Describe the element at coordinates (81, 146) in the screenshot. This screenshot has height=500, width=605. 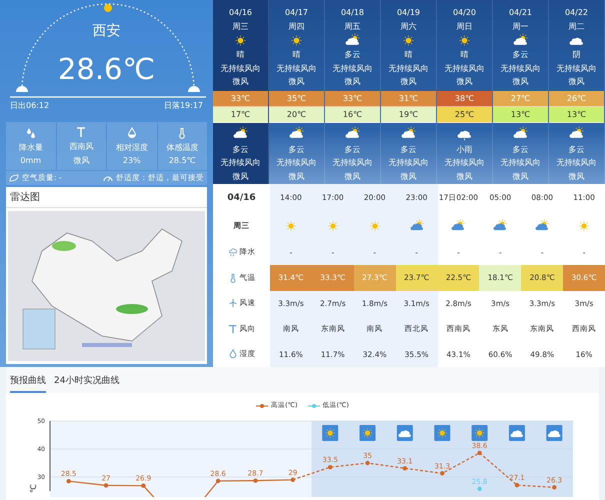
I see `stat-label: 西南风` at that location.